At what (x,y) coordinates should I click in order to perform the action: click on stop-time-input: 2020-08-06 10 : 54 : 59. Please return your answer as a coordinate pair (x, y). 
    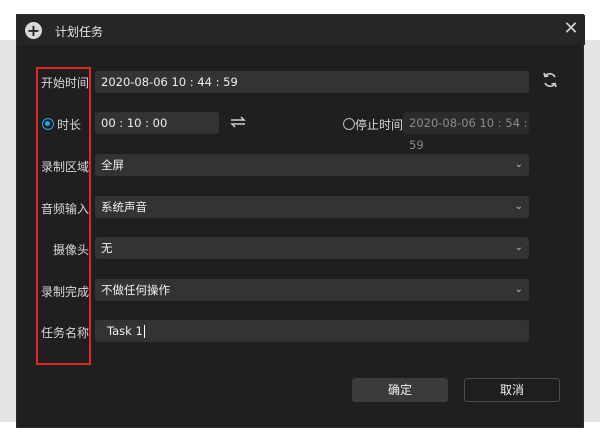
    Looking at the image, I should click on (466, 132).